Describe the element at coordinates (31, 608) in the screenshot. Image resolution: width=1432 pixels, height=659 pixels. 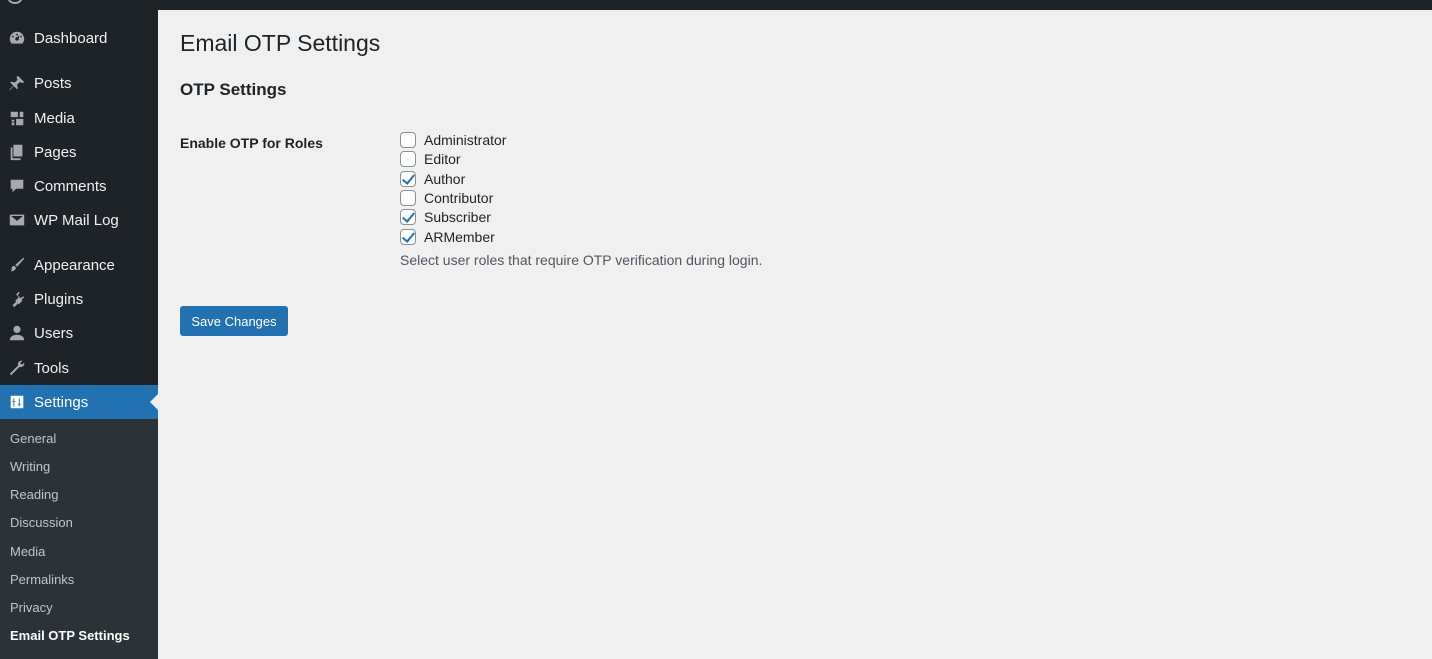
I see `submenu-item-privacy: Privacy` at that location.